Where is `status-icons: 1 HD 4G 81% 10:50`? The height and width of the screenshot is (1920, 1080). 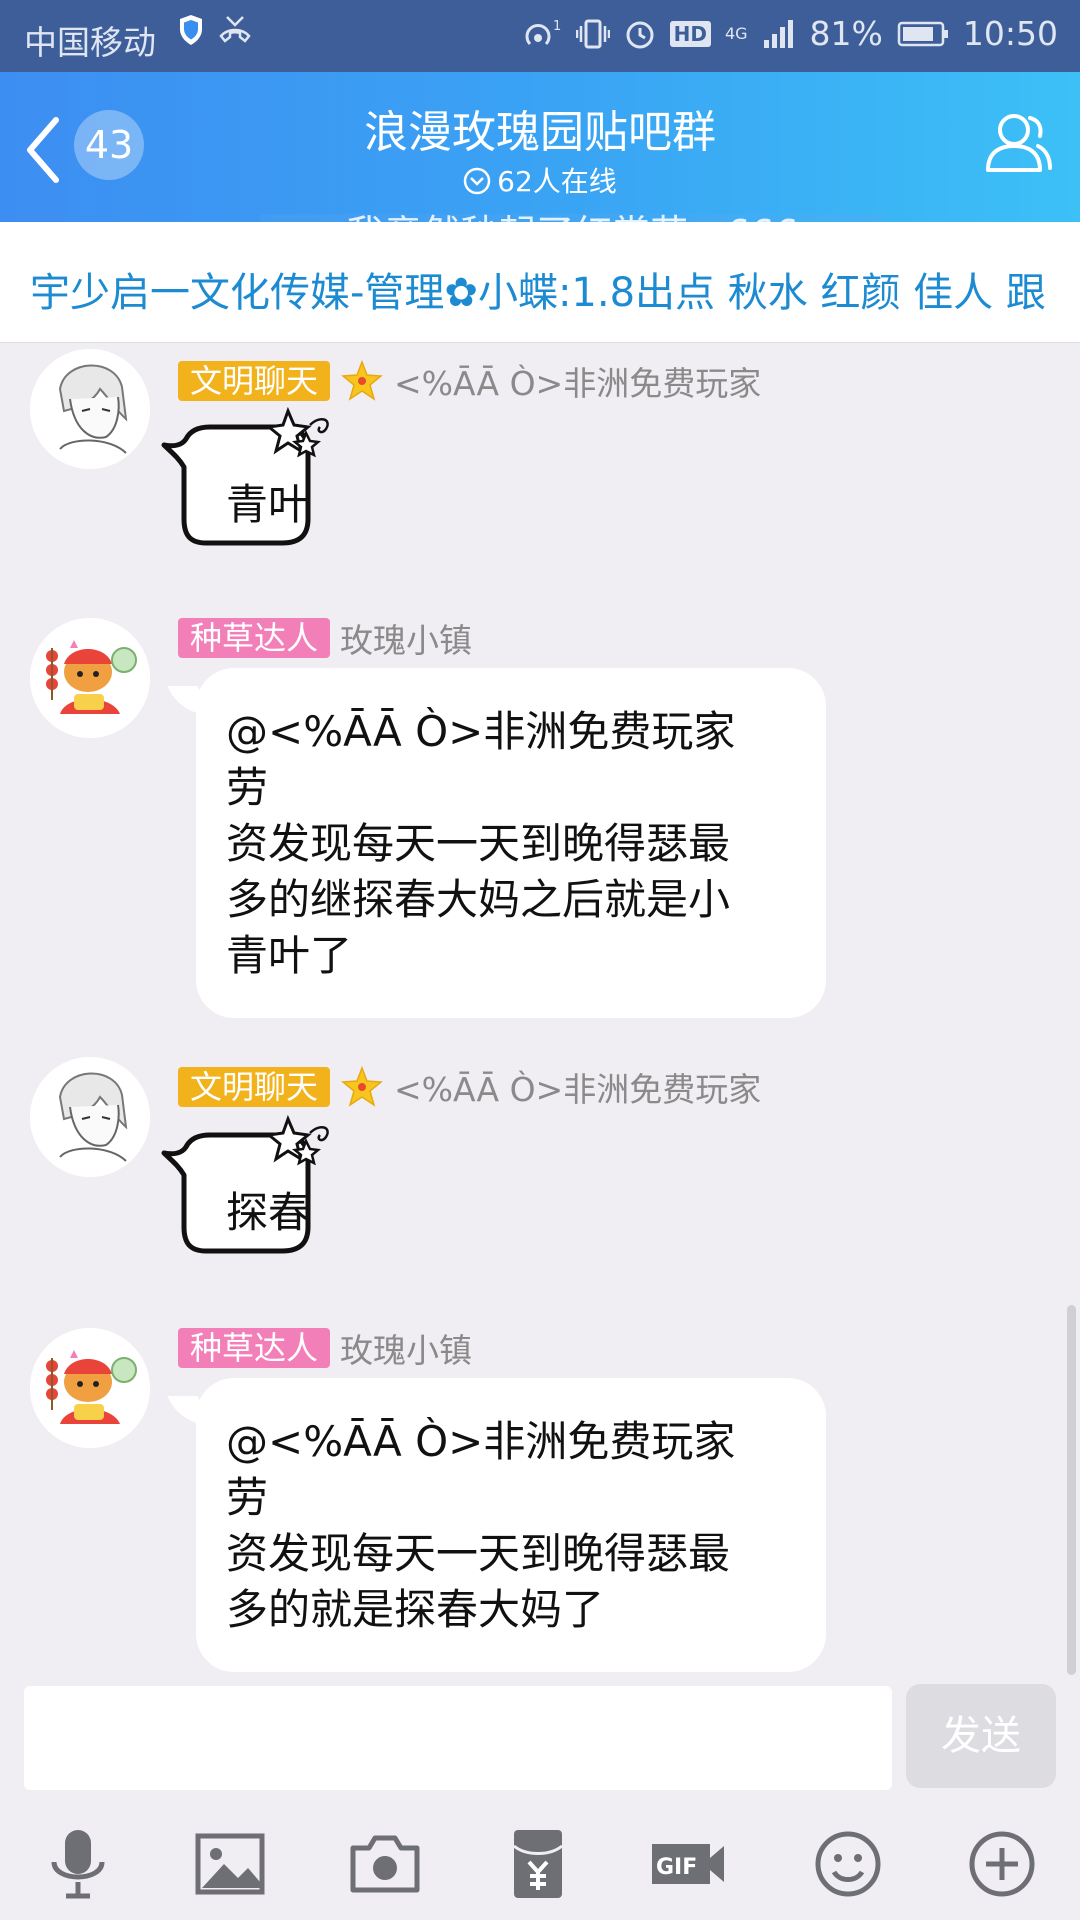
status-icons: 1 HD 4G 81% 10:50 is located at coordinates (790, 33).